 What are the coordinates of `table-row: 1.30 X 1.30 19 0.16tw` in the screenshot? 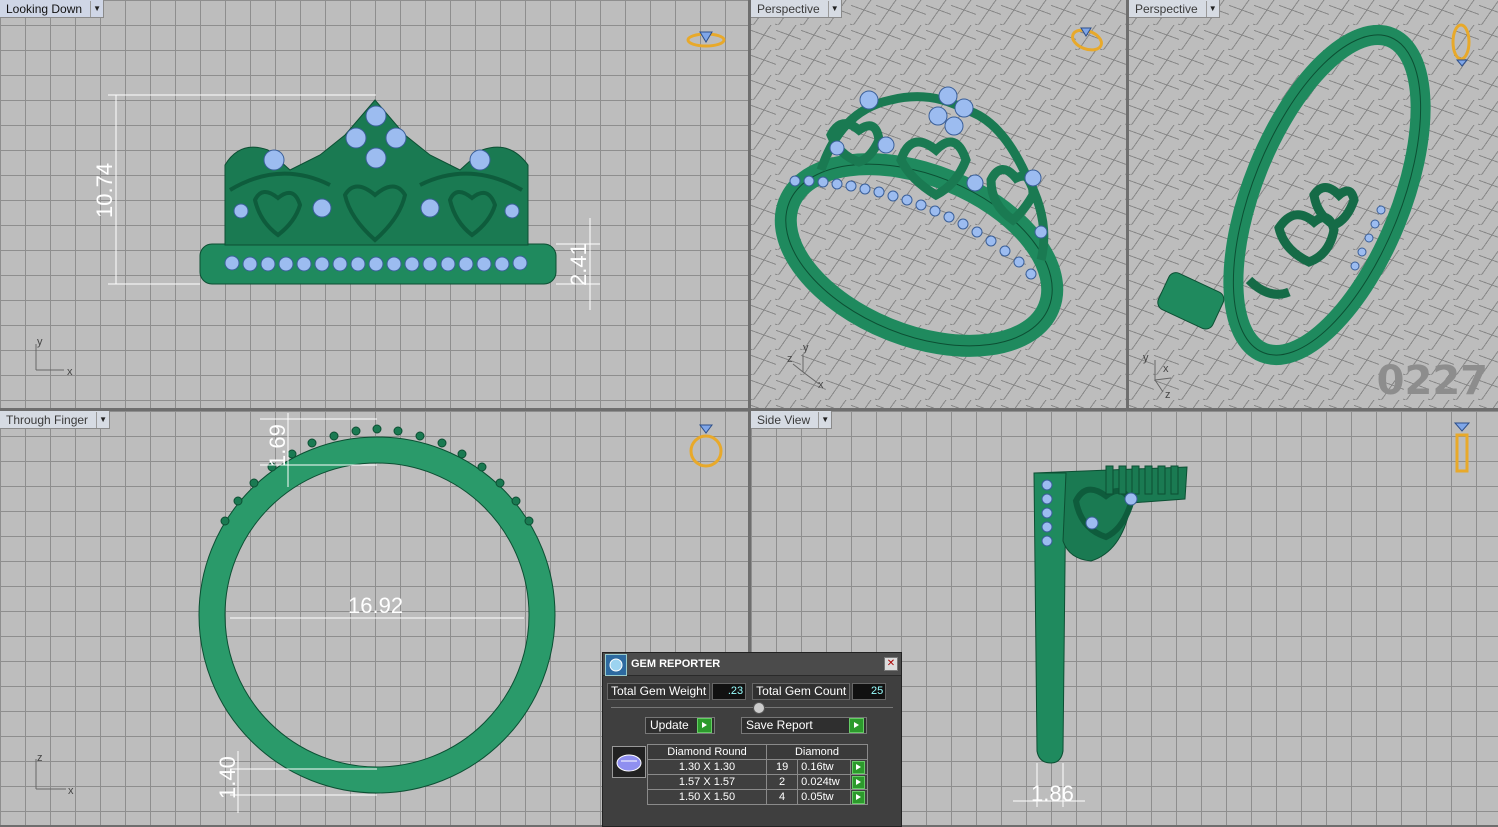 It's located at (758, 767).